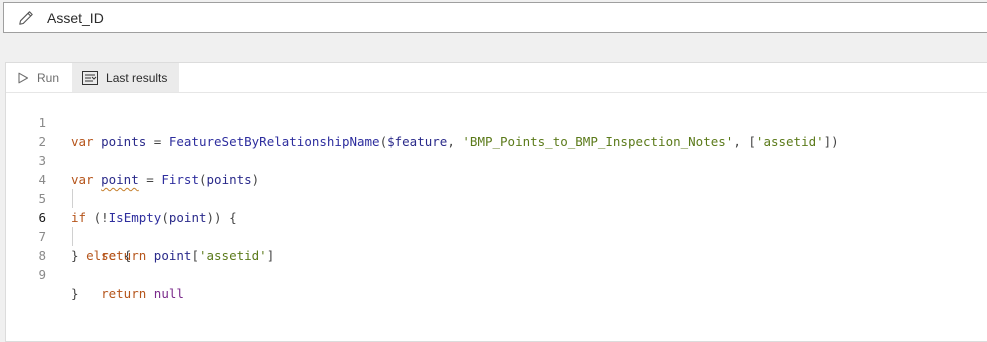 The width and height of the screenshot is (987, 342). Describe the element at coordinates (127, 293) in the screenshot. I see `code-text: return null` at that location.